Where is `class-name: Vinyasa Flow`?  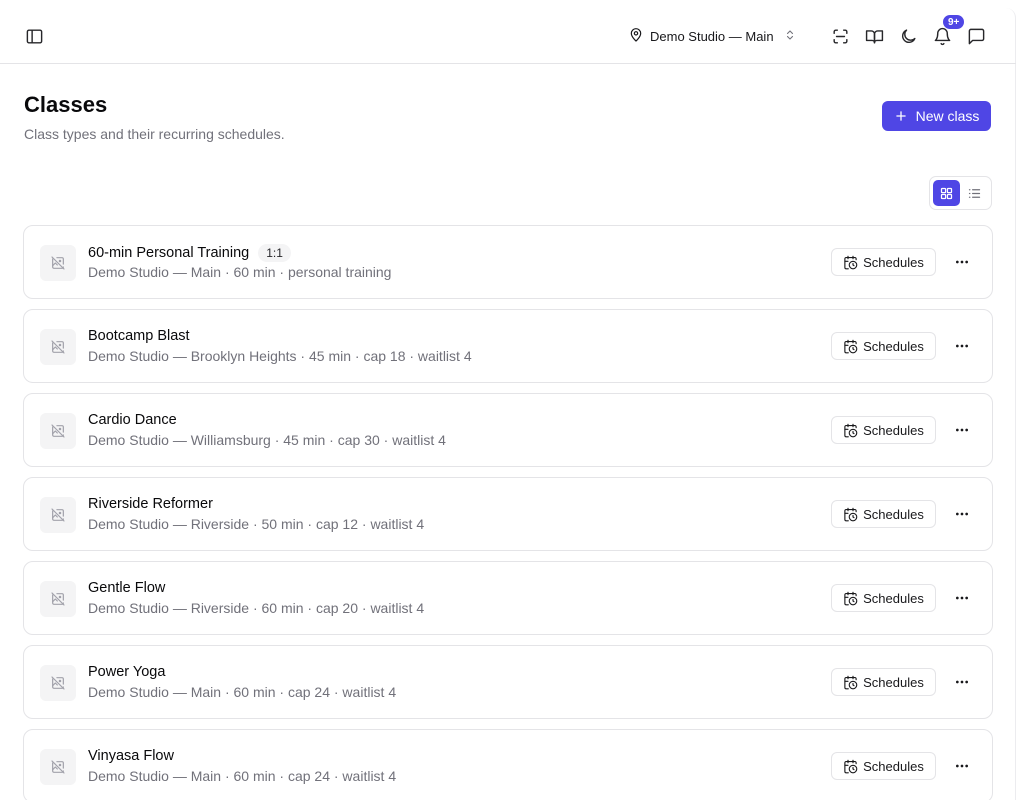 class-name: Vinyasa Flow is located at coordinates (131, 756).